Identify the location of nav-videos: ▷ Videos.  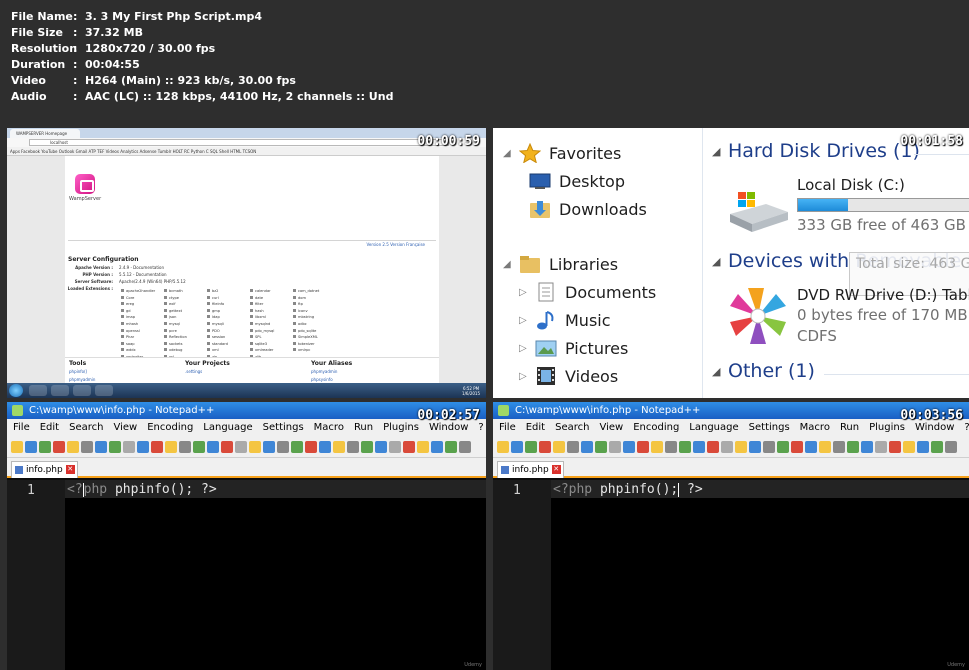
(568, 376).